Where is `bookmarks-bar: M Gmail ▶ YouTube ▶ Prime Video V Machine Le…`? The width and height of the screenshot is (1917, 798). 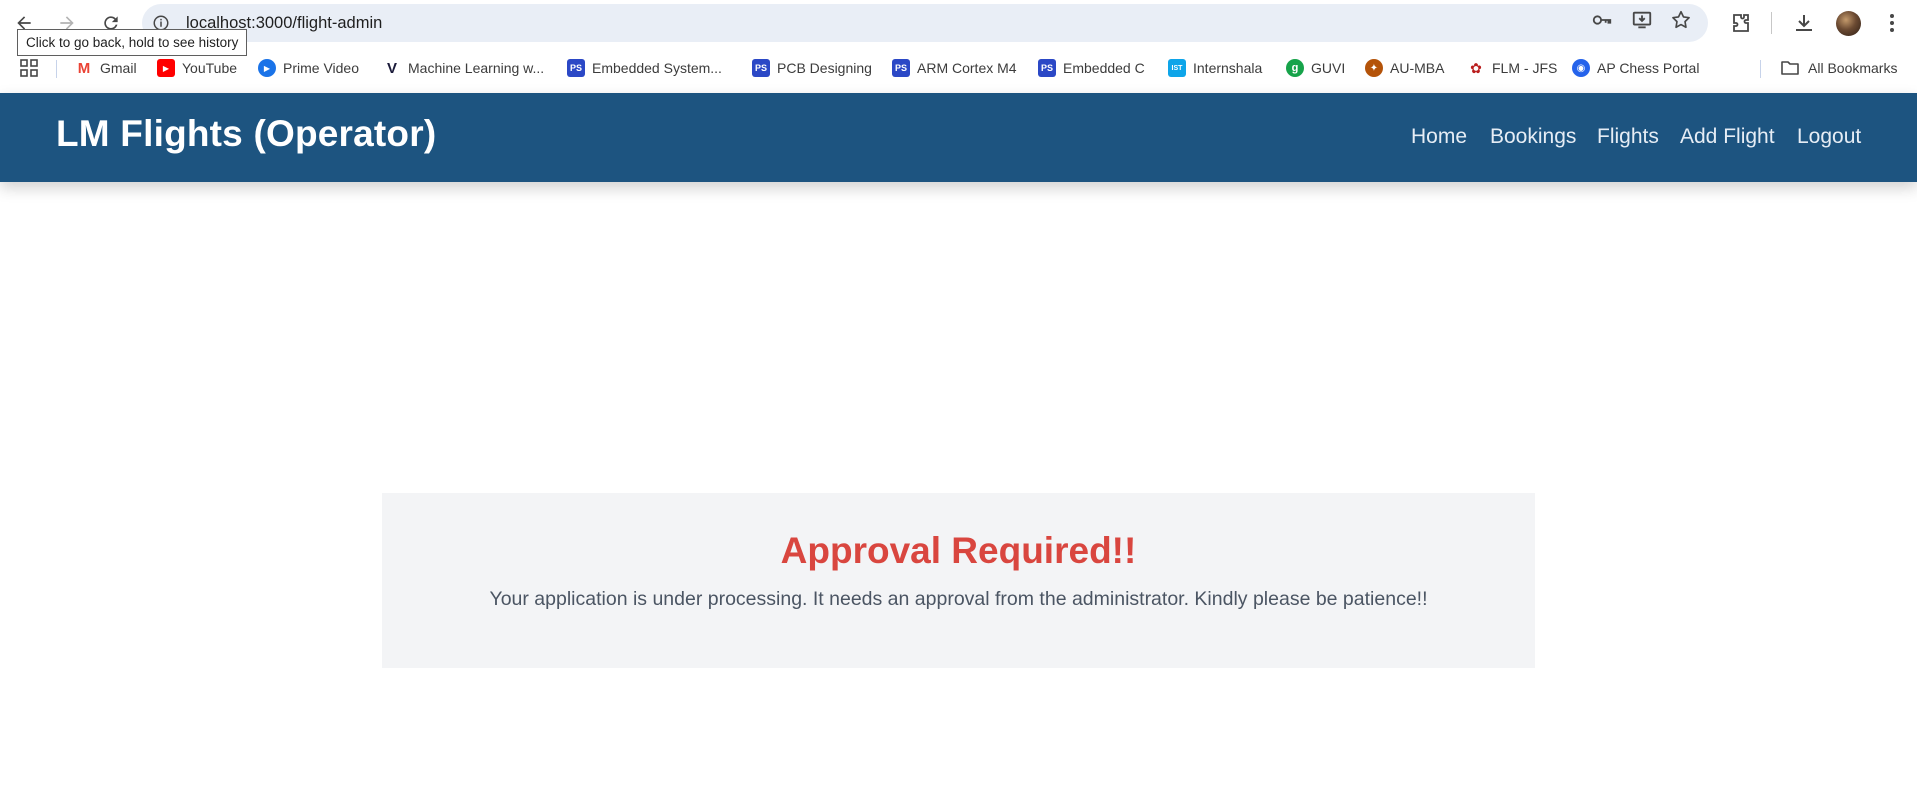 bookmarks-bar: M Gmail ▶ YouTube ▶ Prime Video V Machine Le… is located at coordinates (958, 68).